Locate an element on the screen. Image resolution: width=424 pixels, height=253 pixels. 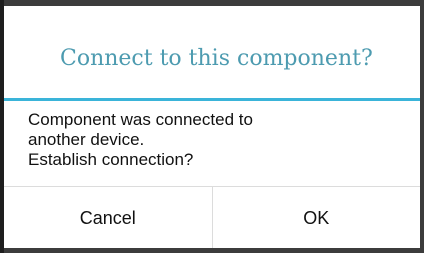
message-line: Component was connected to is located at coordinates (140, 119).